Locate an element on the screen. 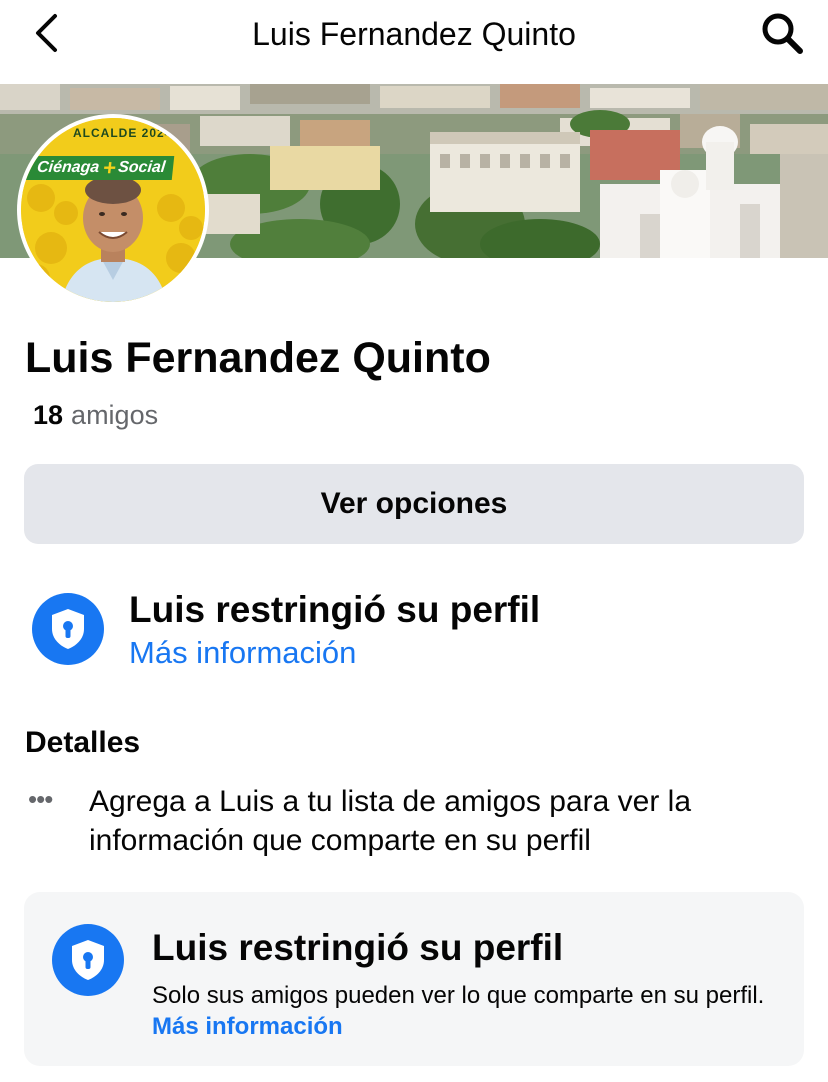 The width and height of the screenshot is (828, 1082). more-info-link: Más información is located at coordinates (242, 653).